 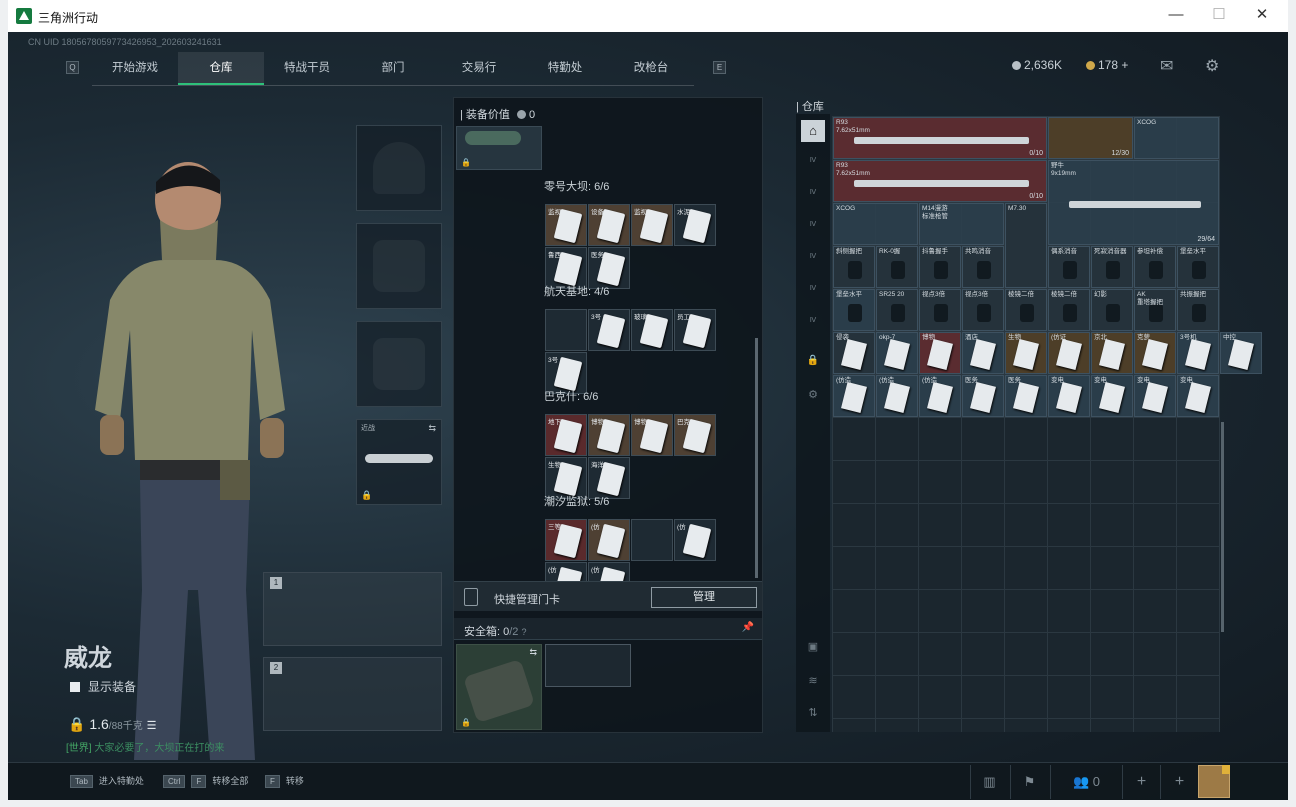 What do you see at coordinates (854, 353) in the screenshot?
I see `warehouse-item: 侵袭` at bounding box center [854, 353].